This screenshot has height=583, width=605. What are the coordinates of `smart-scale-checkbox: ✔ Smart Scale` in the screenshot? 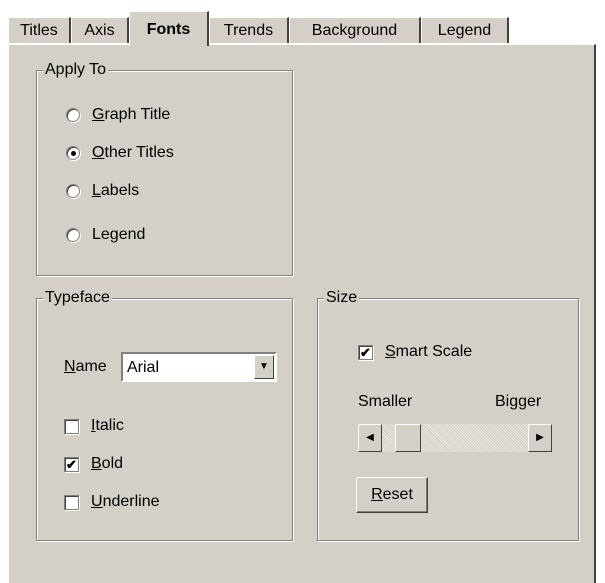 It's located at (415, 352).